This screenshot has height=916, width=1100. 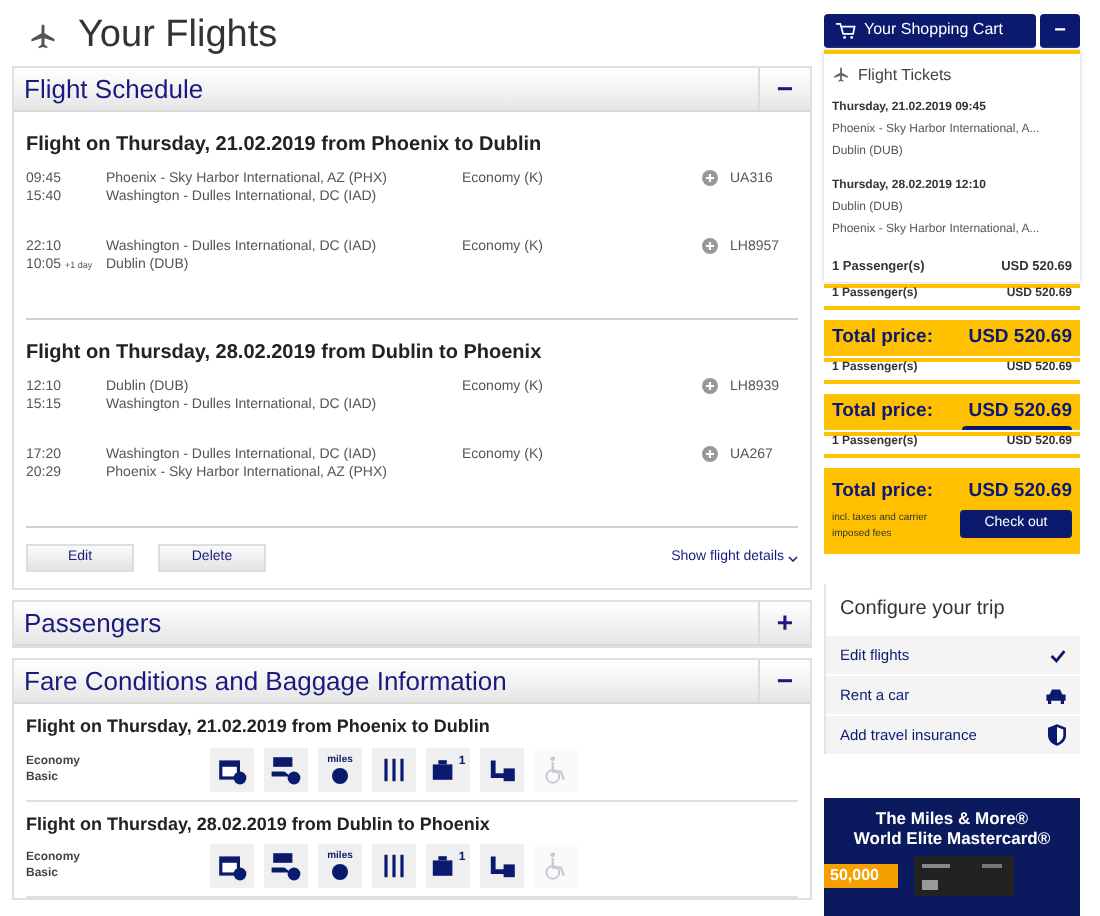 What do you see at coordinates (953, 609) in the screenshot?
I see `configure-title: Configure your trip` at bounding box center [953, 609].